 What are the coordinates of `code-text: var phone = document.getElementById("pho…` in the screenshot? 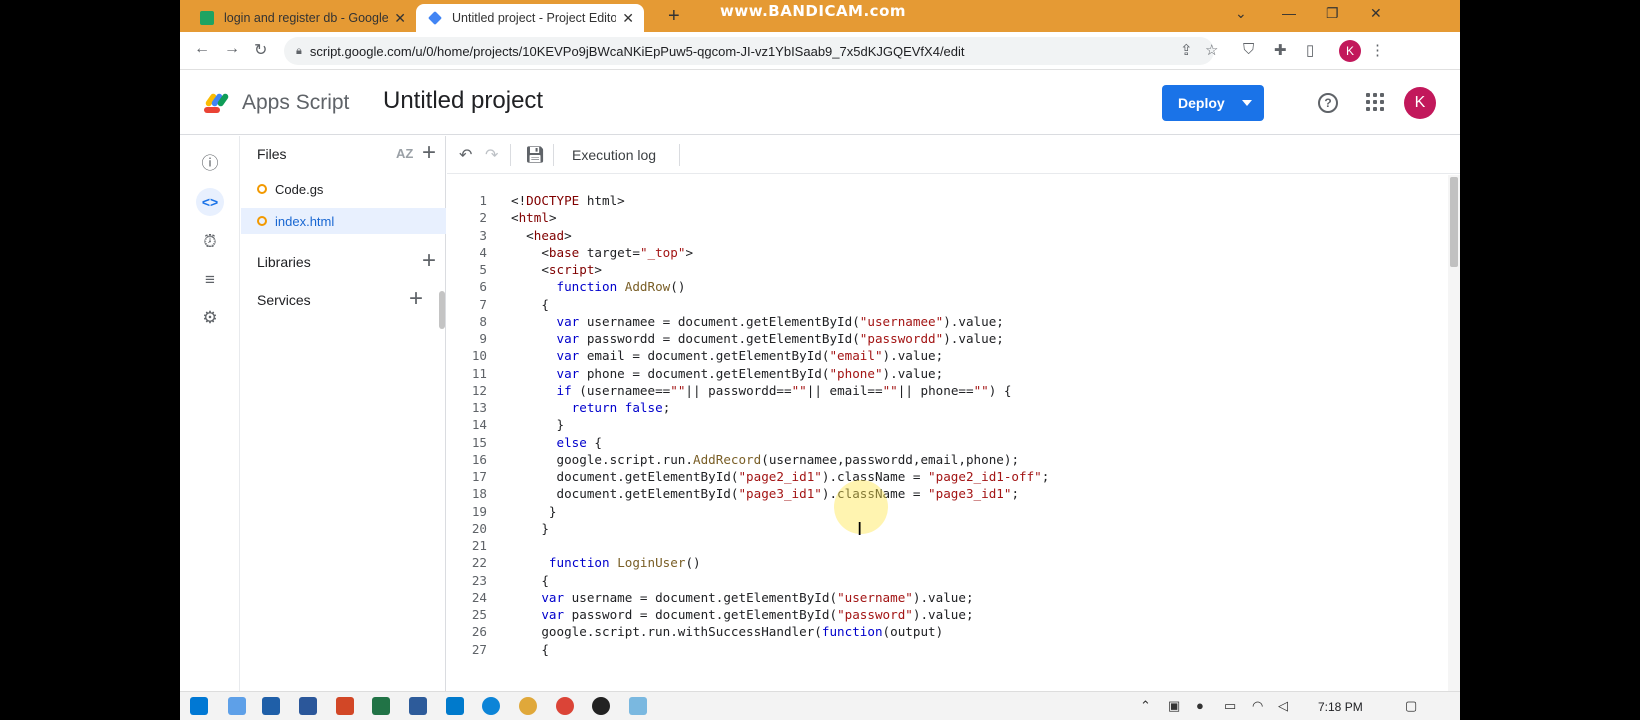 It's located at (750, 373).